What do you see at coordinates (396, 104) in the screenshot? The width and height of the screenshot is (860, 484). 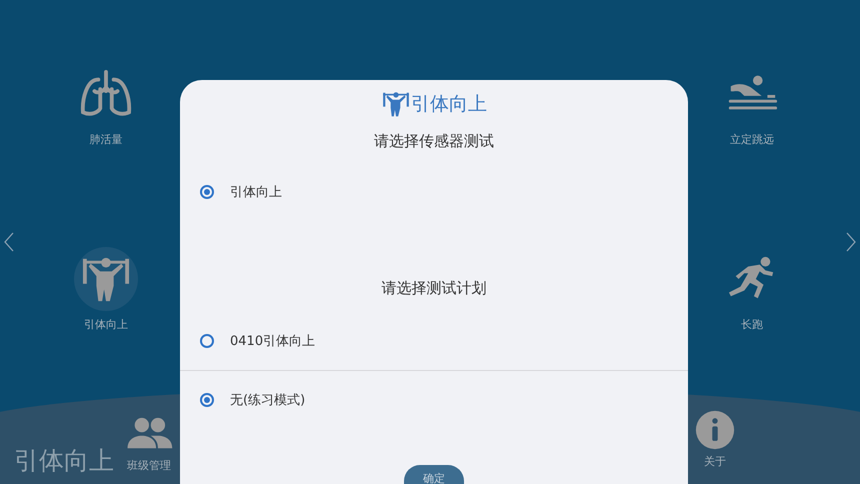 I see `pull-up-icon` at bounding box center [396, 104].